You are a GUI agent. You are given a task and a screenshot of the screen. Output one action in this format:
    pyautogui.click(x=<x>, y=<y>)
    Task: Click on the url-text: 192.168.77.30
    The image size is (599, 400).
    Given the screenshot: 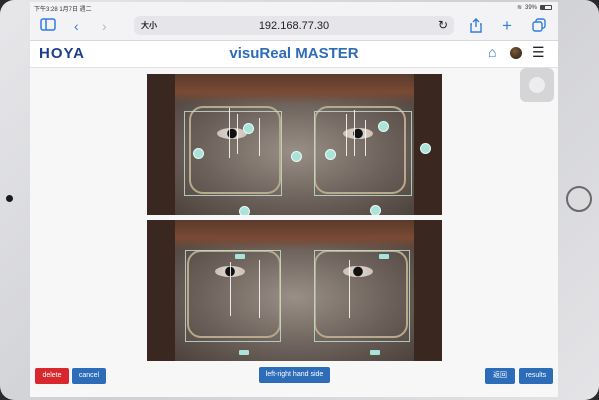 What is the action you would take?
    pyautogui.click(x=294, y=26)
    